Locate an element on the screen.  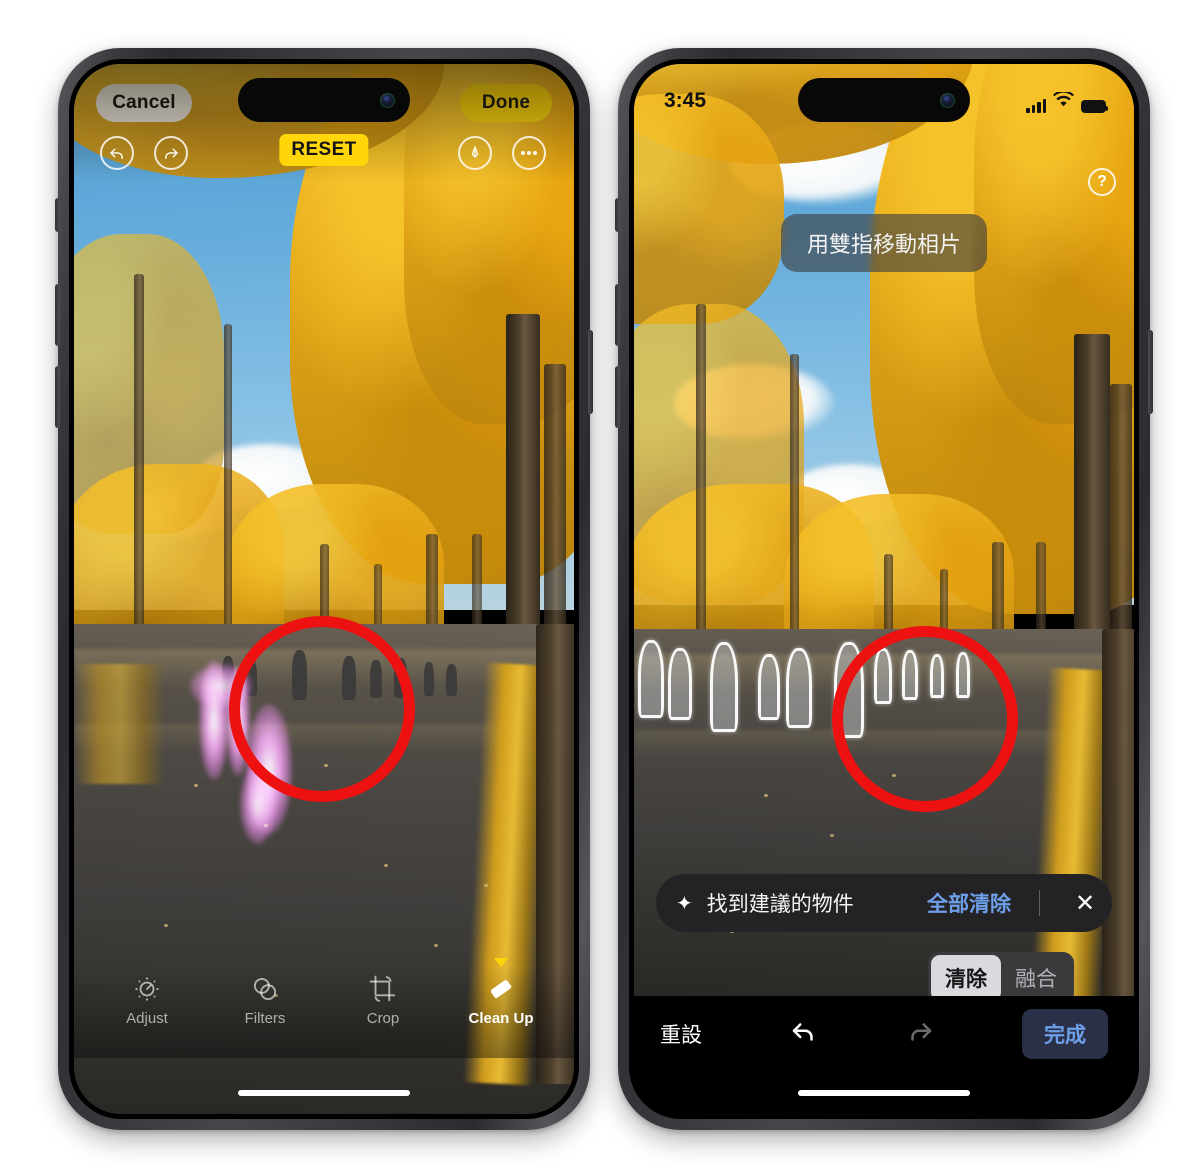
tool-label: Clean Up is located at coordinates (501, 1018).